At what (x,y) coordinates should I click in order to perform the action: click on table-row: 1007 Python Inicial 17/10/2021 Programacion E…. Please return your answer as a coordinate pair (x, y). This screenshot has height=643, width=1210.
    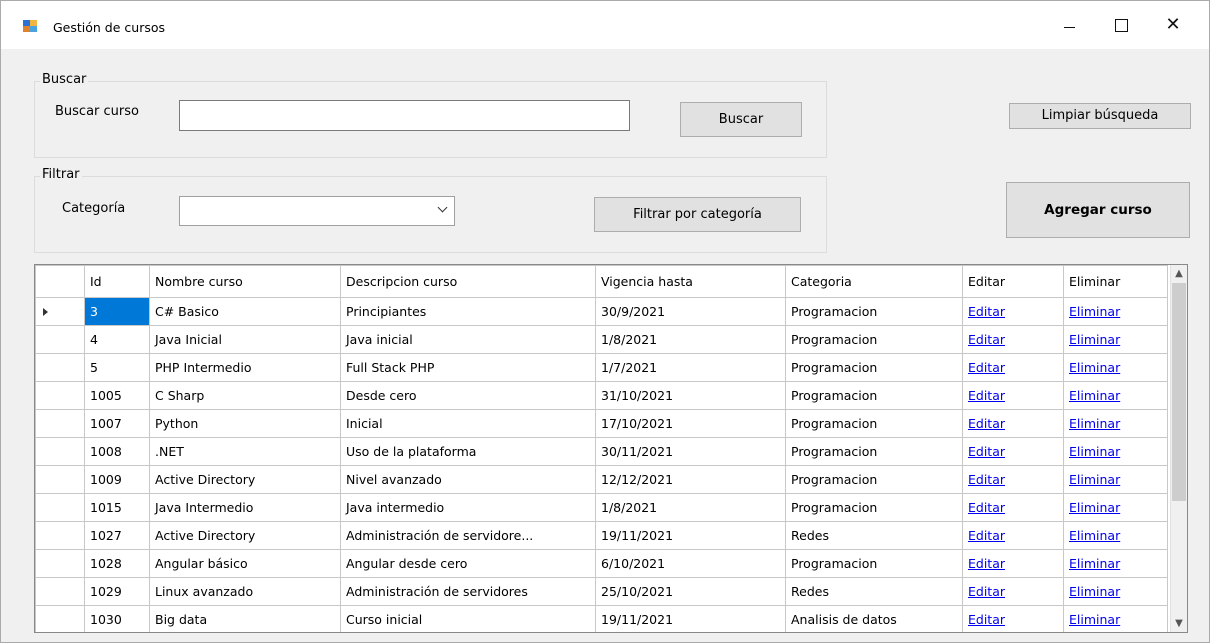
    Looking at the image, I should click on (601, 423).